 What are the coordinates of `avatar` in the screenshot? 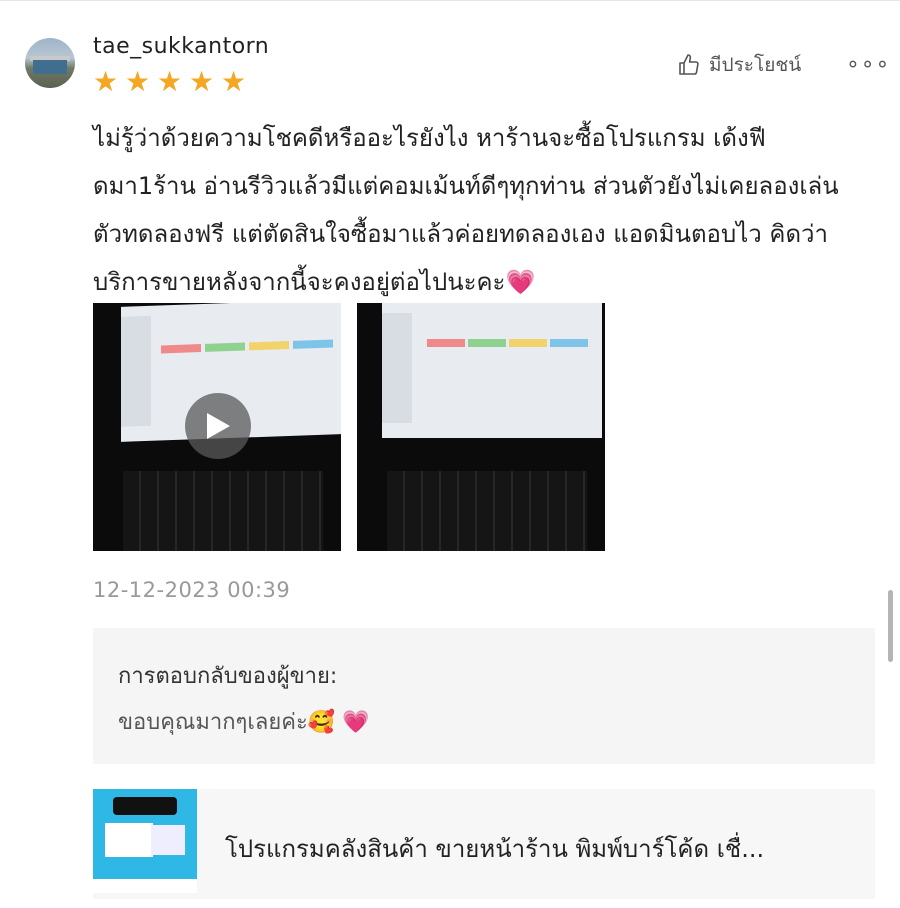 It's located at (50, 63).